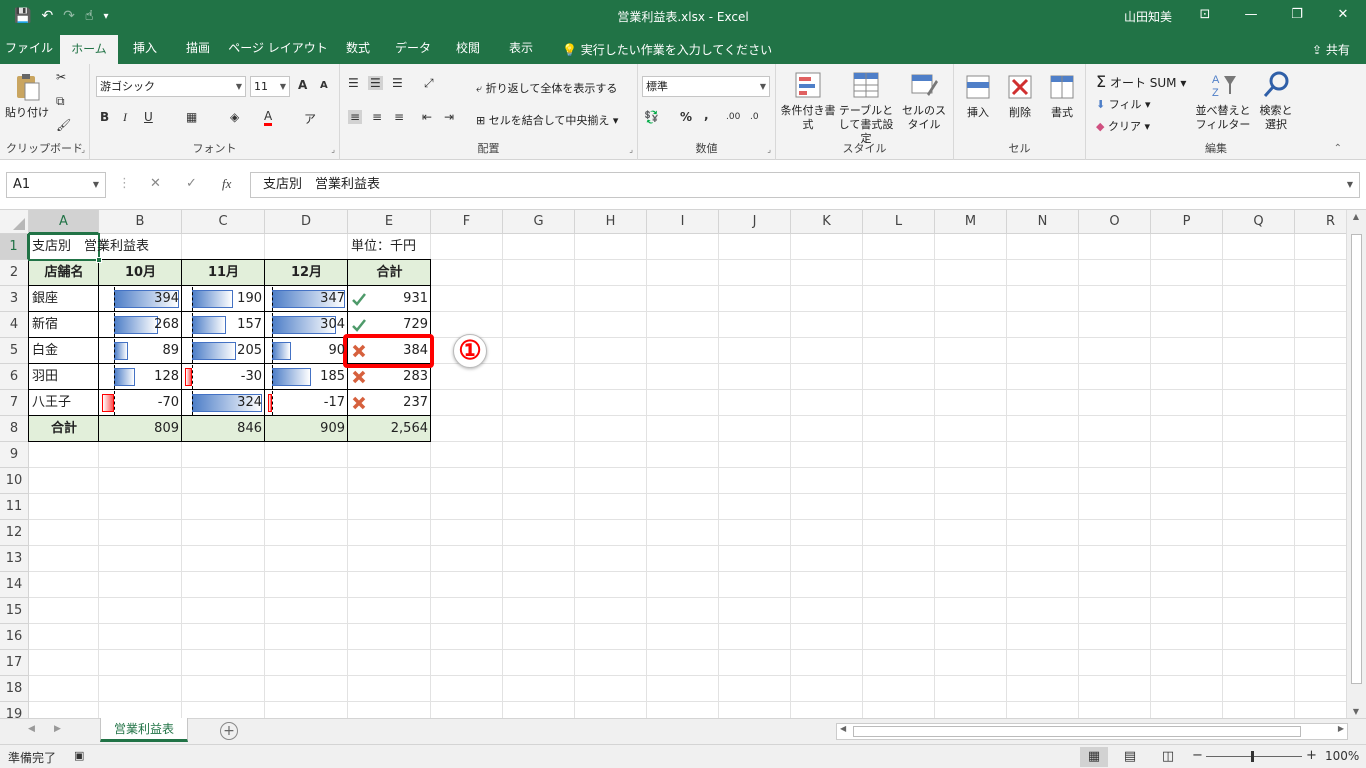 The width and height of the screenshot is (1366, 768). Describe the element at coordinates (29, 48) in the screenshot. I see `tab-file: ファイル` at that location.